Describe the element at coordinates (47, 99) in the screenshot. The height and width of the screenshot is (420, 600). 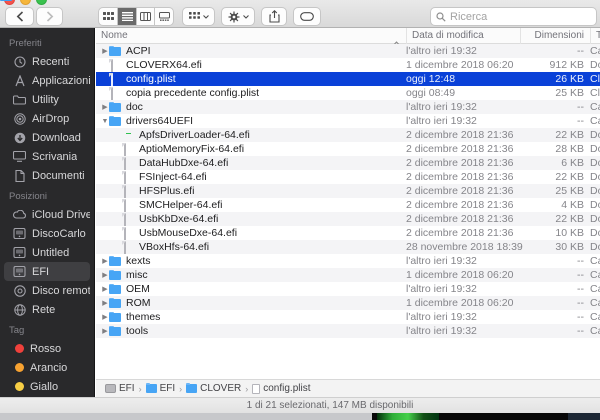
I see `sidebar-item-utility: Utility` at that location.